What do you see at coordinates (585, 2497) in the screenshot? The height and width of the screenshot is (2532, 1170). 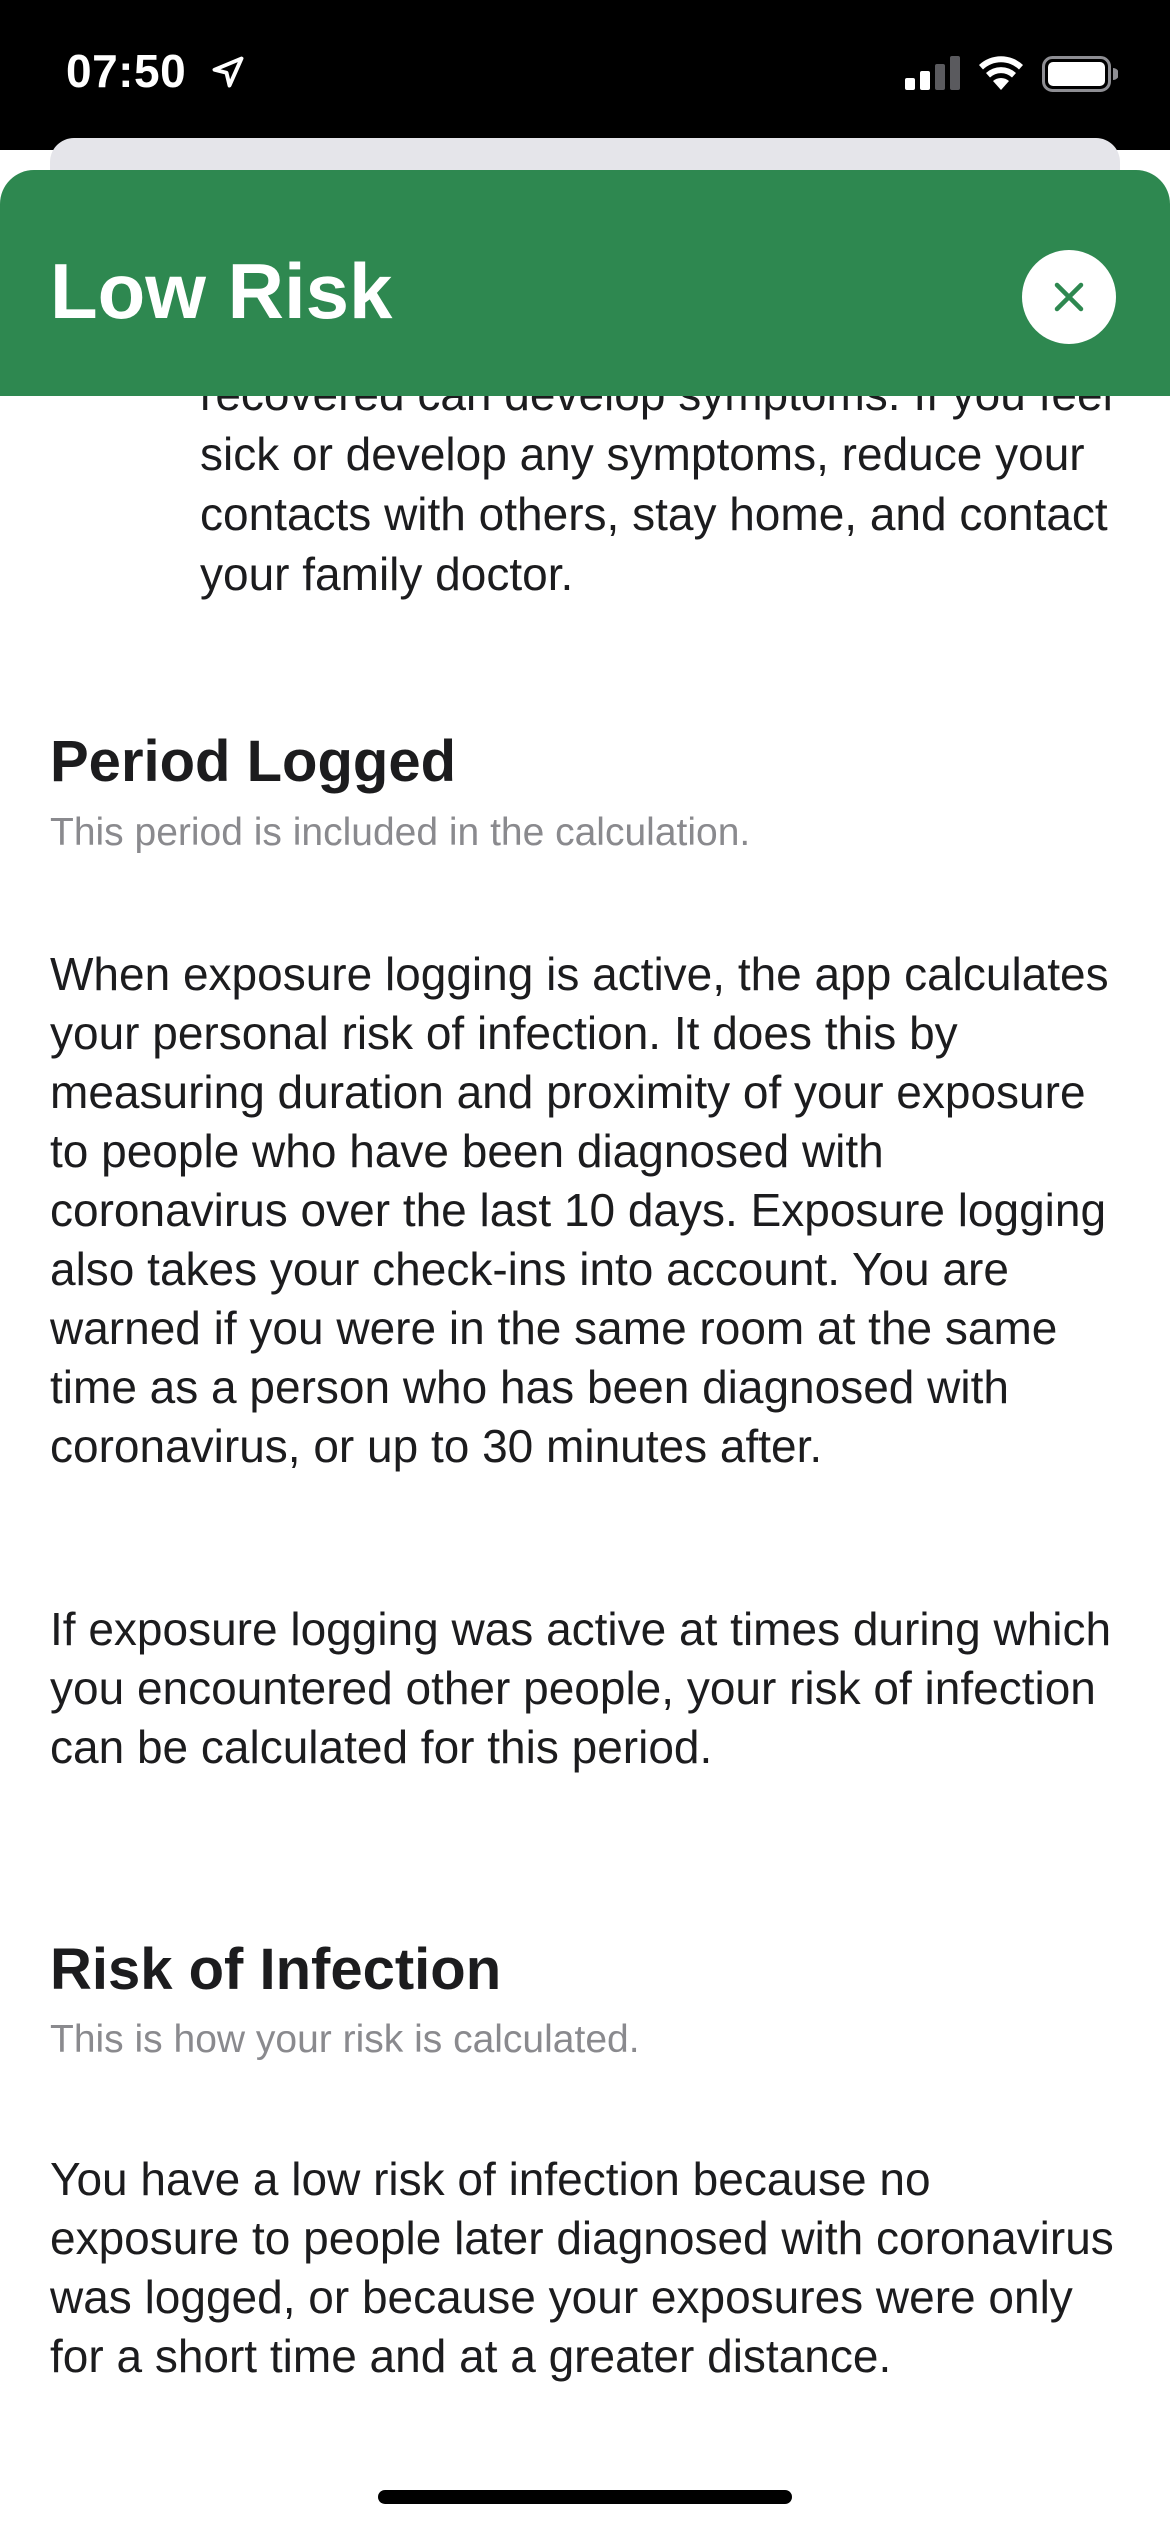 I see `home-indicator` at bounding box center [585, 2497].